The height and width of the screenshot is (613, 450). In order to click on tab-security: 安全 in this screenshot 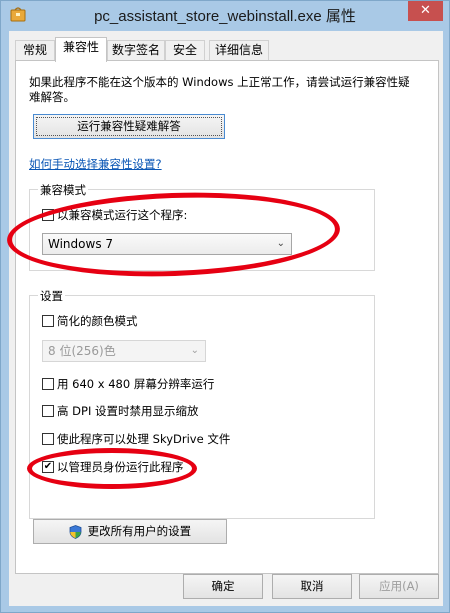, I will do `click(185, 50)`.